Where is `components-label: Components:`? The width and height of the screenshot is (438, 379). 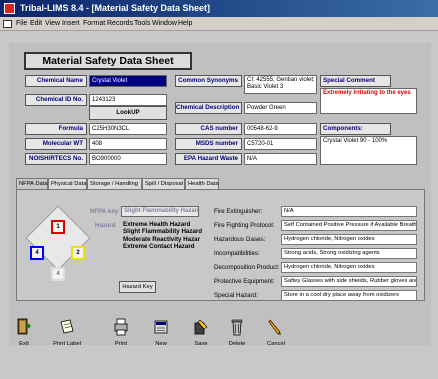
components-label: Components: is located at coordinates (355, 129).